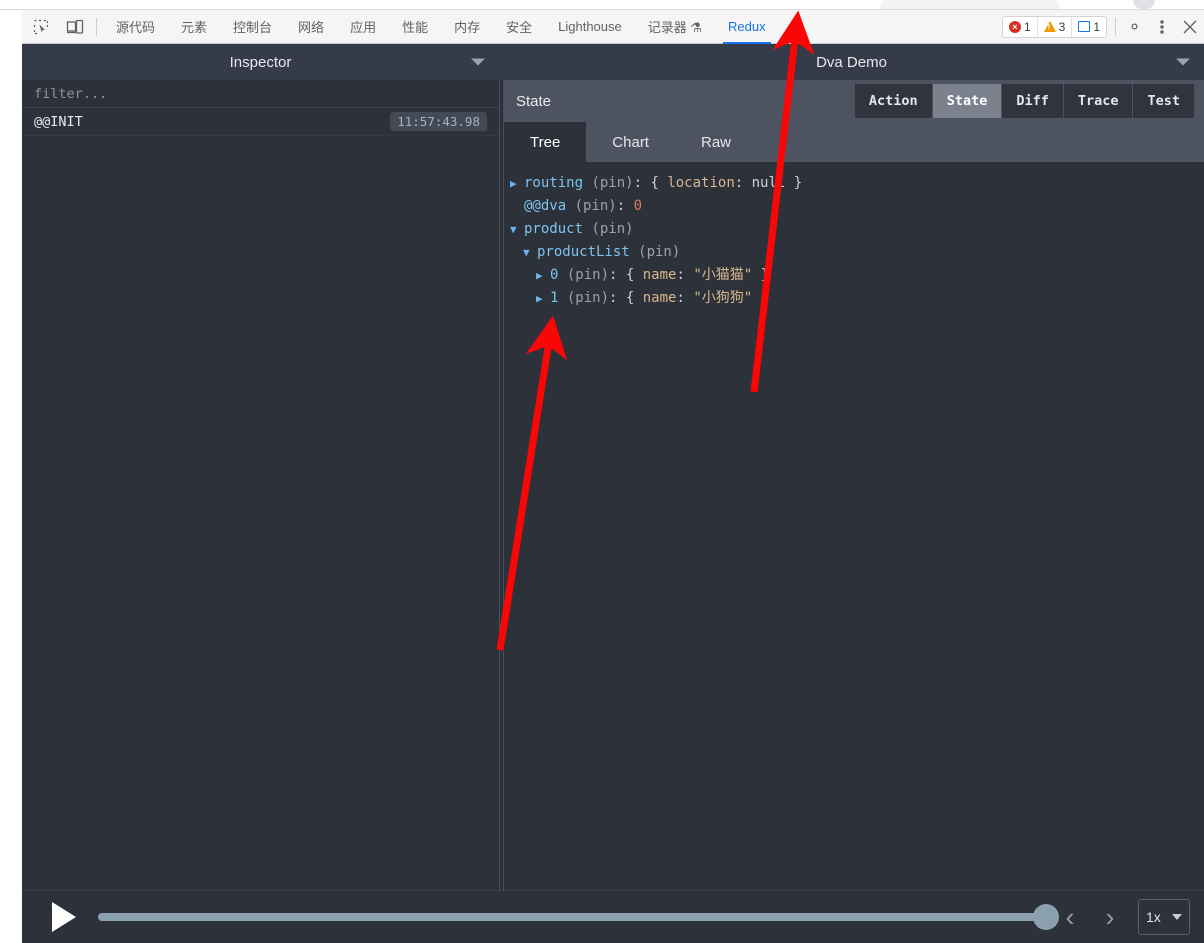 Image resolution: width=1204 pixels, height=943 pixels. I want to click on tree-node: 1 (pin): { name: "小狗狗" }, so click(857, 298).